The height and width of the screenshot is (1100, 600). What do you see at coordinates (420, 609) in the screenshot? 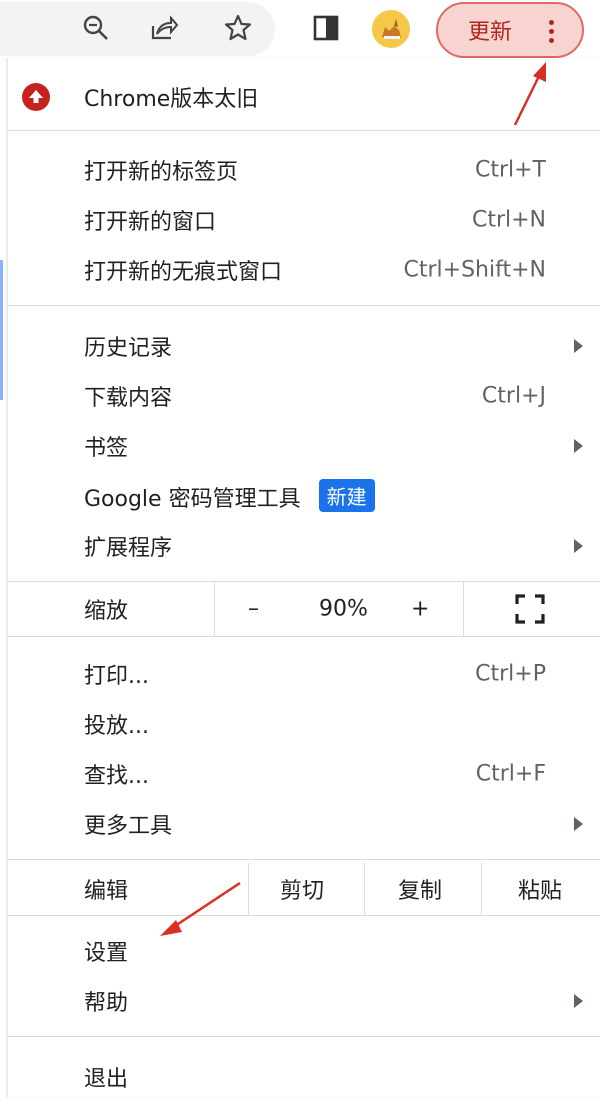
I see `zoom-in-button: +` at bounding box center [420, 609].